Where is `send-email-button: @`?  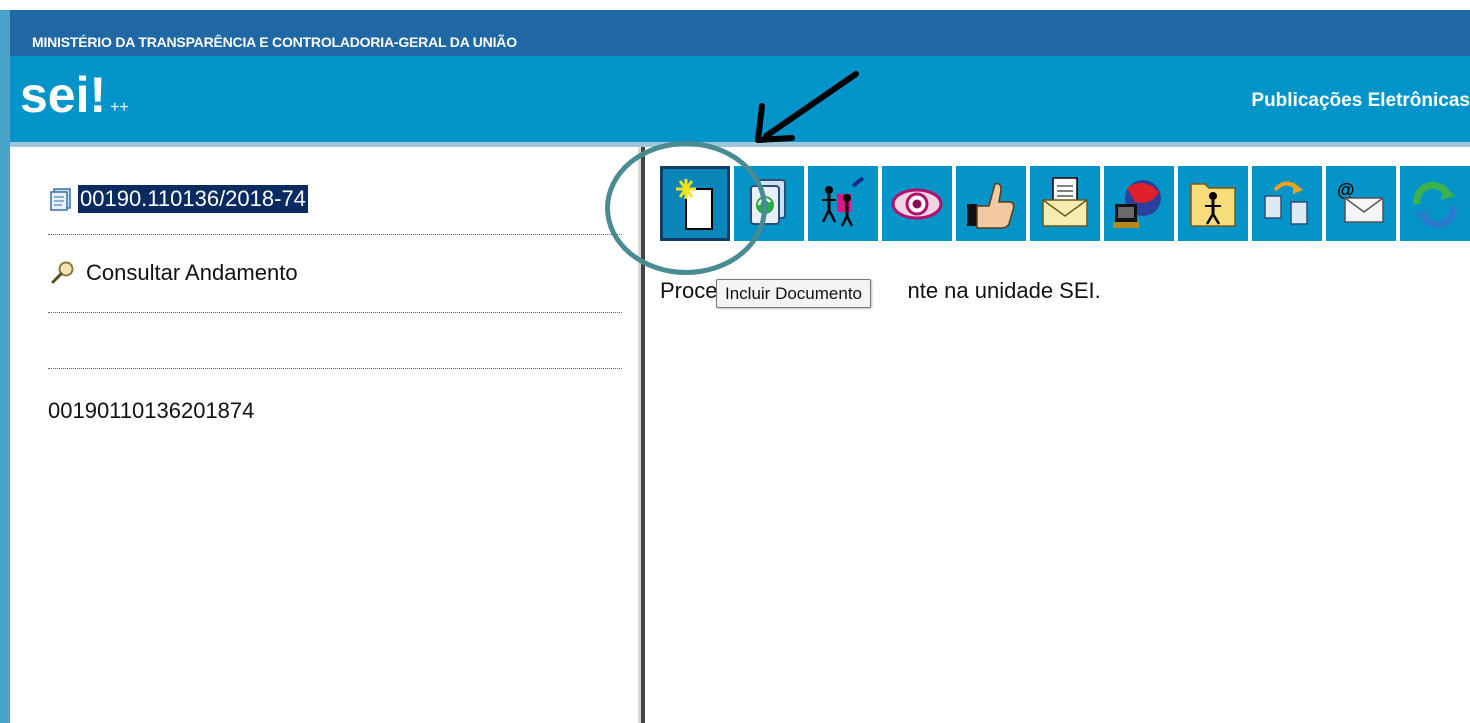
send-email-button: @ is located at coordinates (1361, 203).